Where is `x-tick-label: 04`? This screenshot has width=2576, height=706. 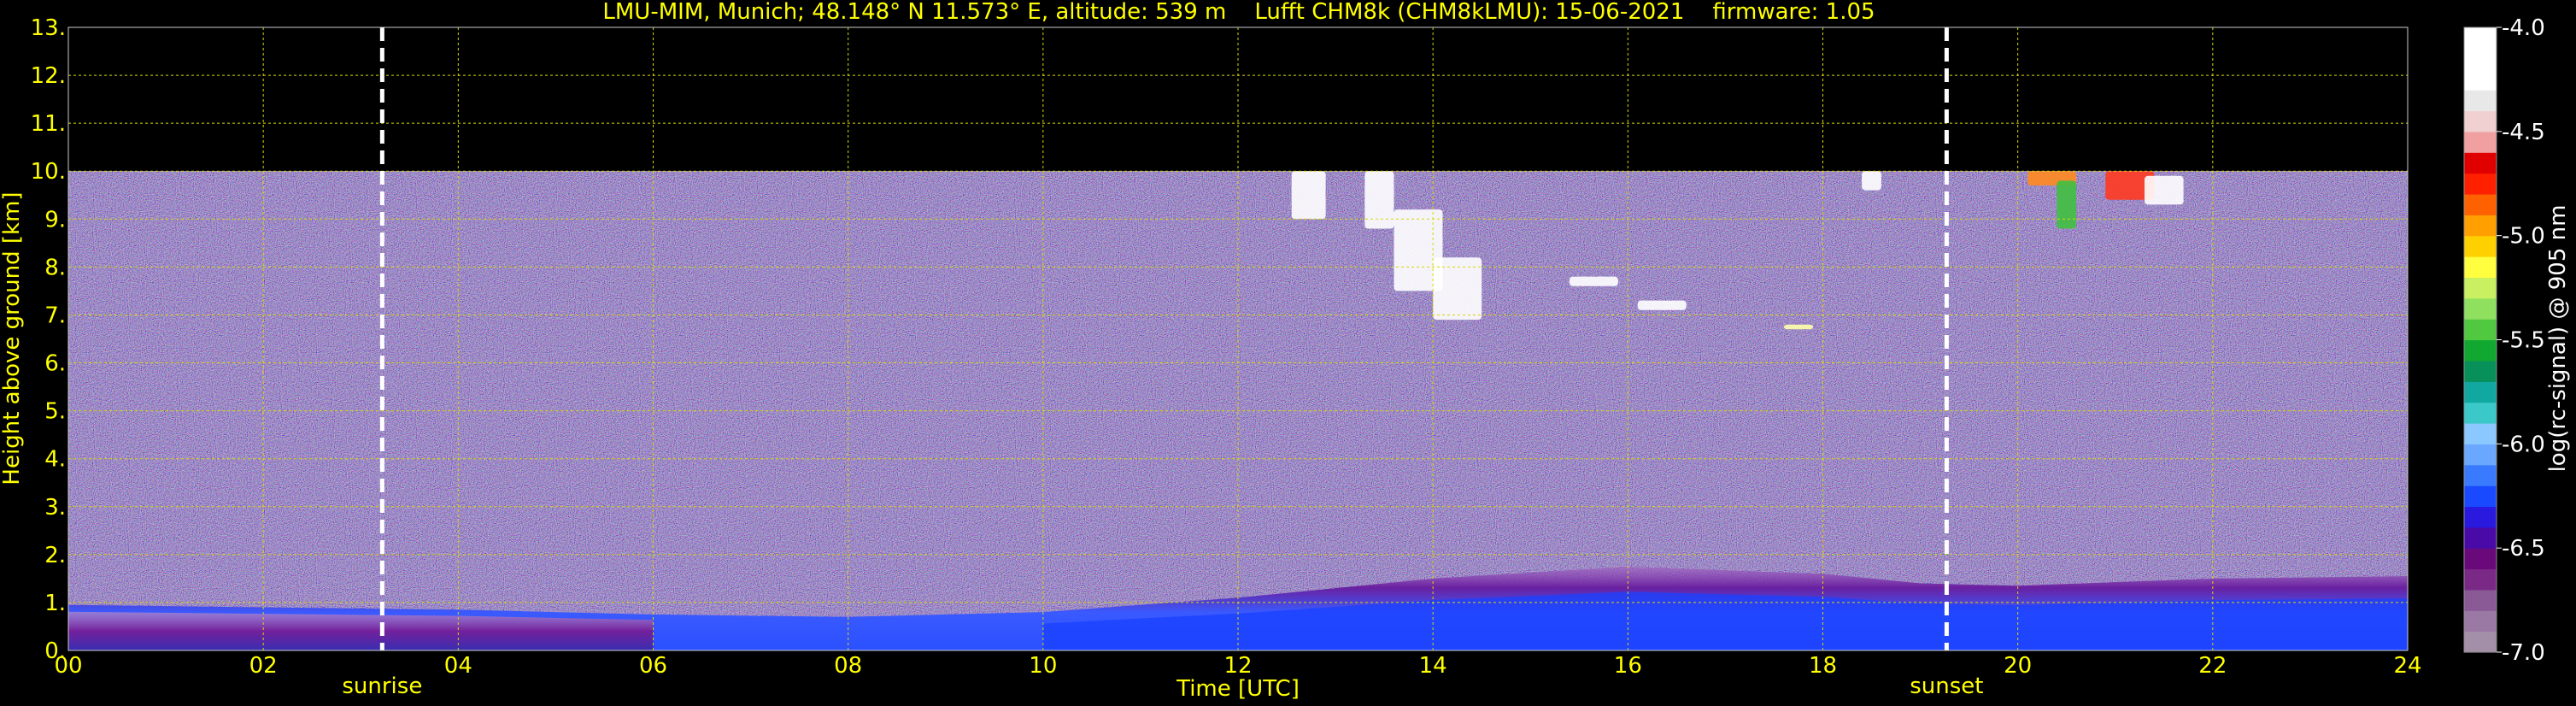 x-tick-label: 04 is located at coordinates (458, 666).